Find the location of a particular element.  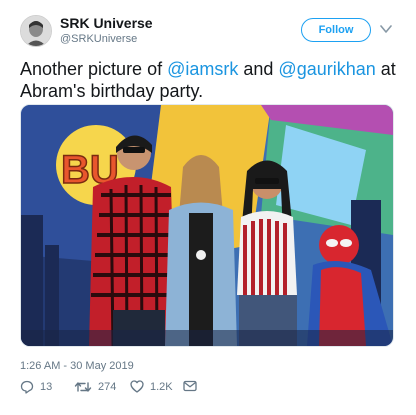

like-action: 1.2K is located at coordinates (151, 386).